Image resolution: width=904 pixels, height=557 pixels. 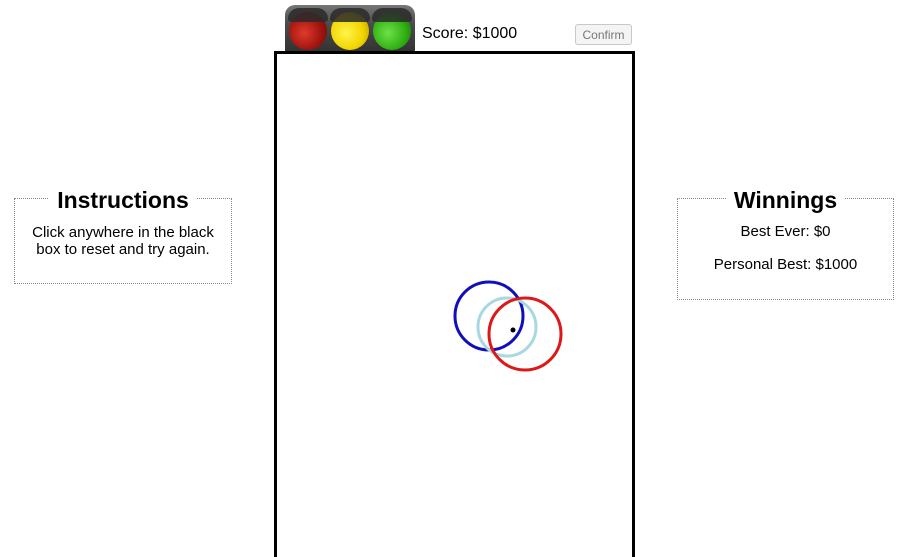 I want to click on game-svg, so click(x=508, y=326).